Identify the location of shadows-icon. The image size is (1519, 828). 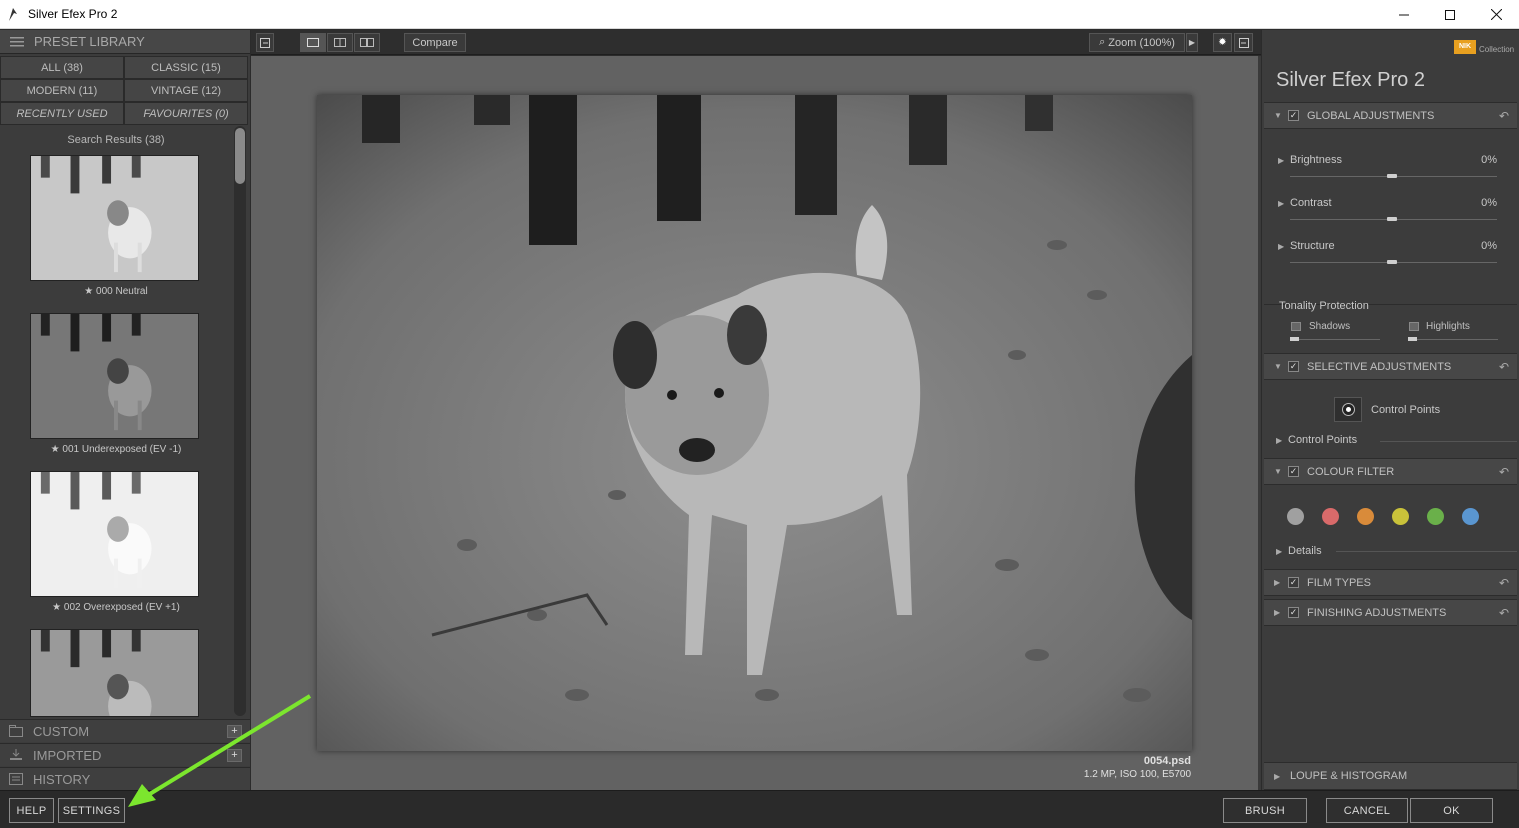
(1296, 326).